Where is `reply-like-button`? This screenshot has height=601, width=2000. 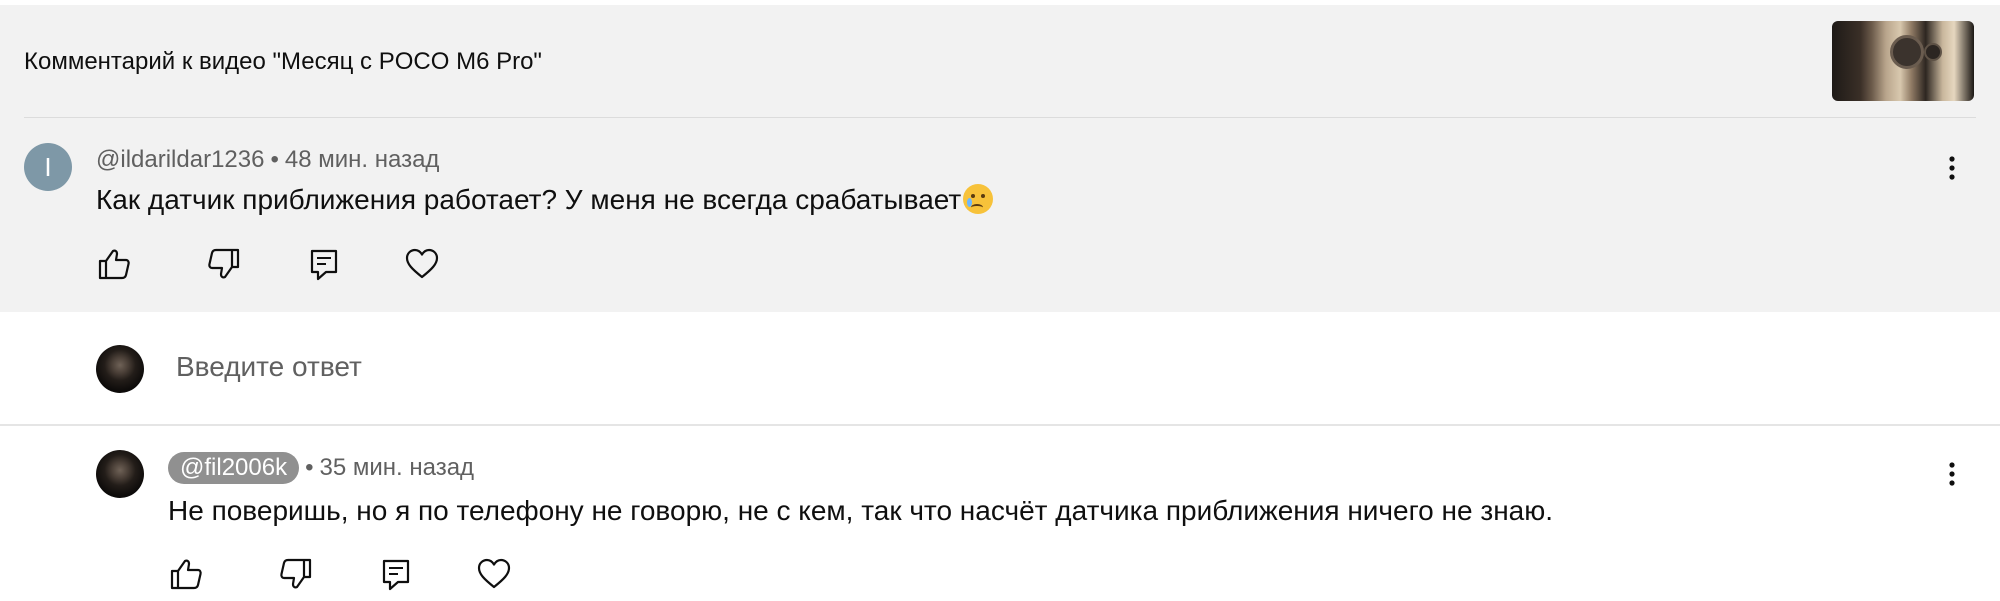
reply-like-button is located at coordinates (186, 574).